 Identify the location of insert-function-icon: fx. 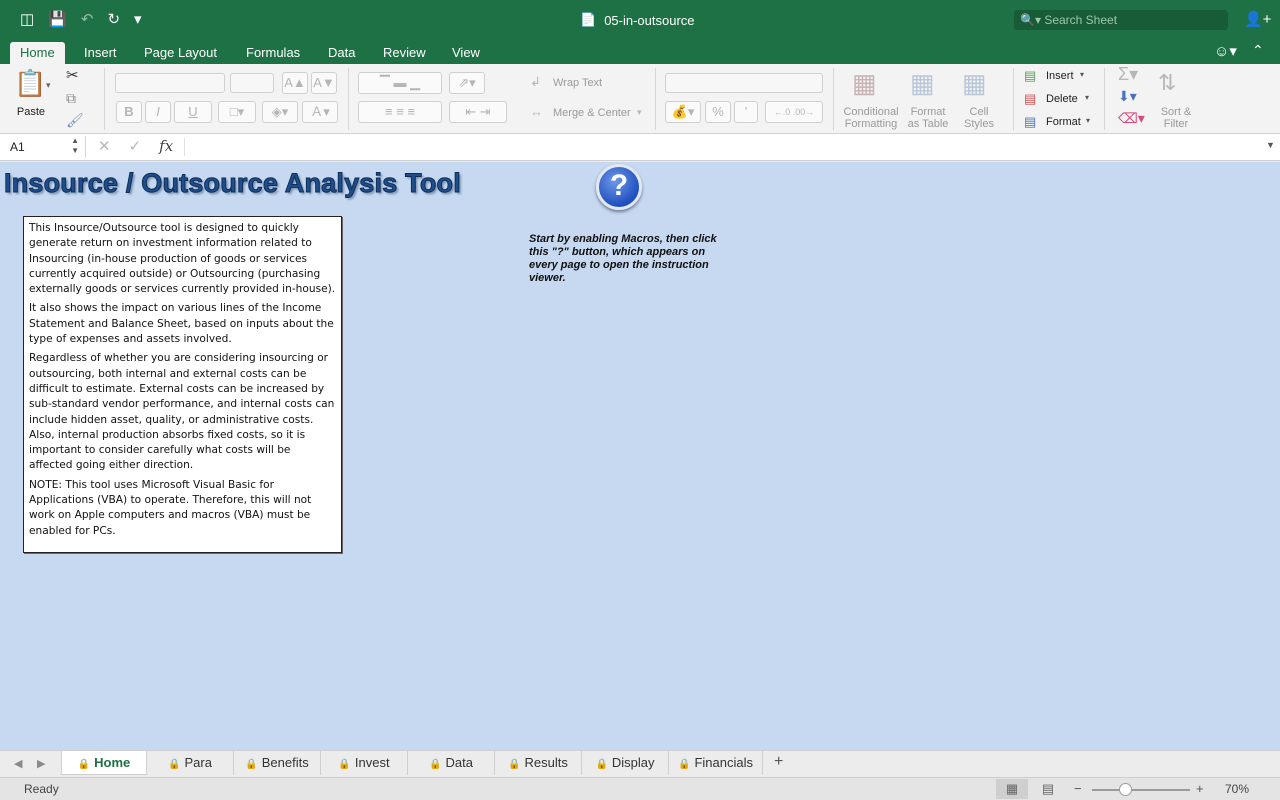
(166, 146).